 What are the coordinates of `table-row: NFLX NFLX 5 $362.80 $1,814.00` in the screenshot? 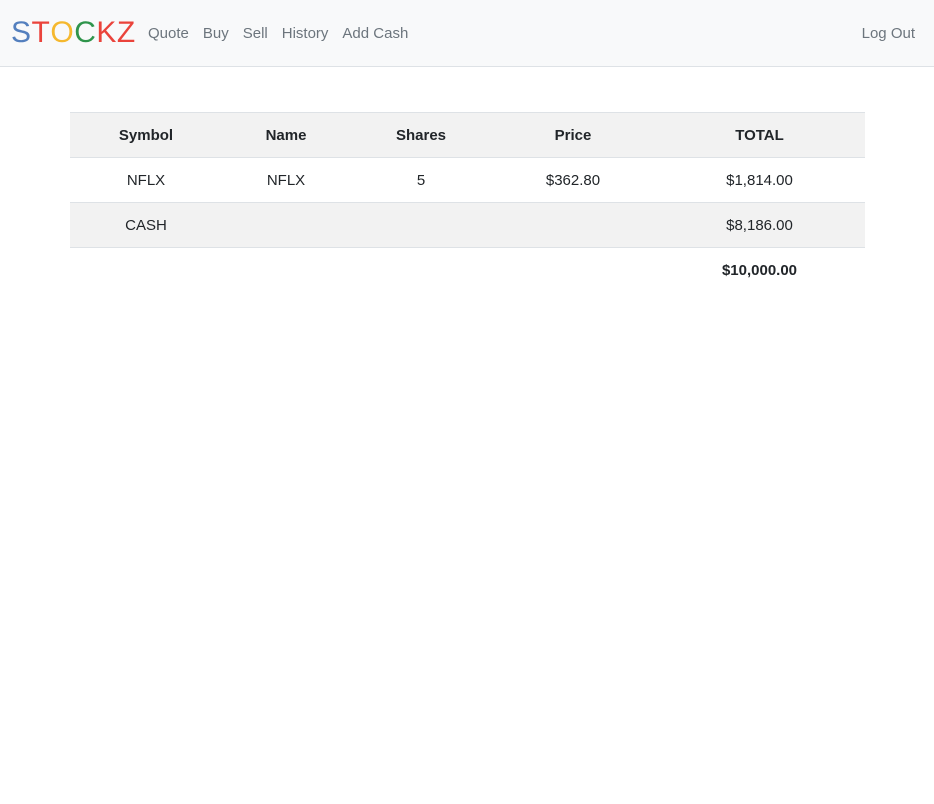 It's located at (467, 180).